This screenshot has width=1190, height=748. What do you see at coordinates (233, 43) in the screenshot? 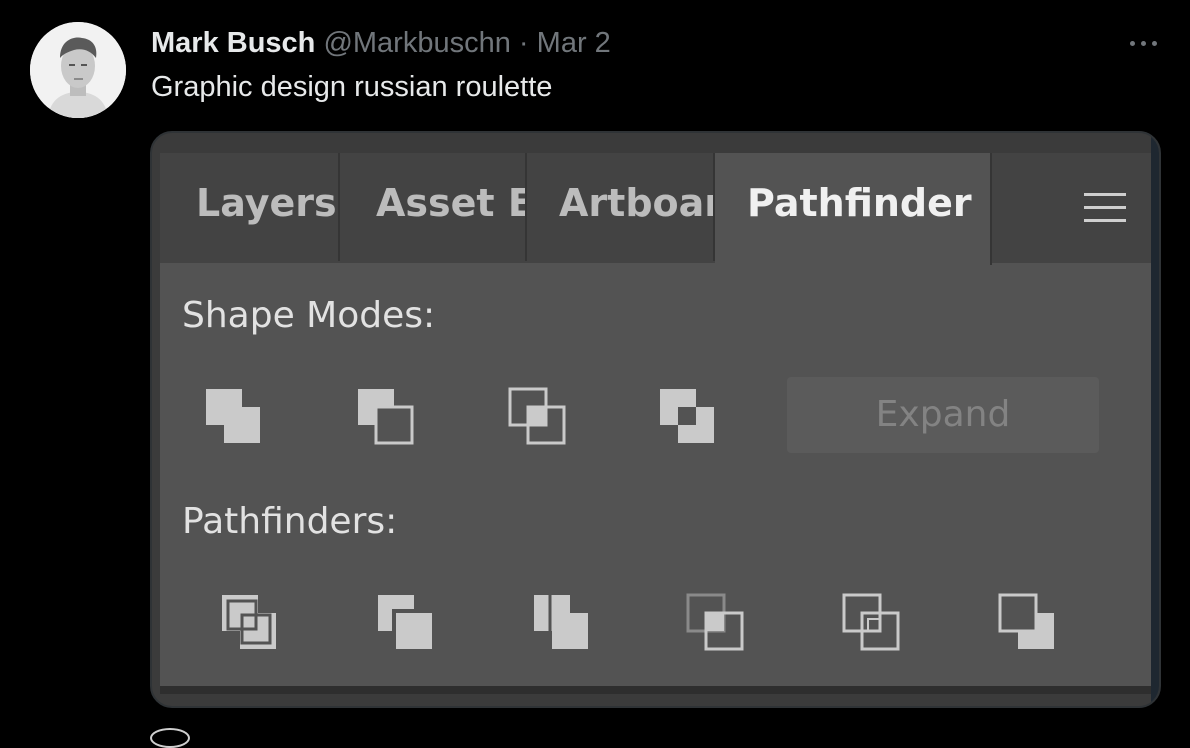
I see `author-name: Mark Busch` at bounding box center [233, 43].